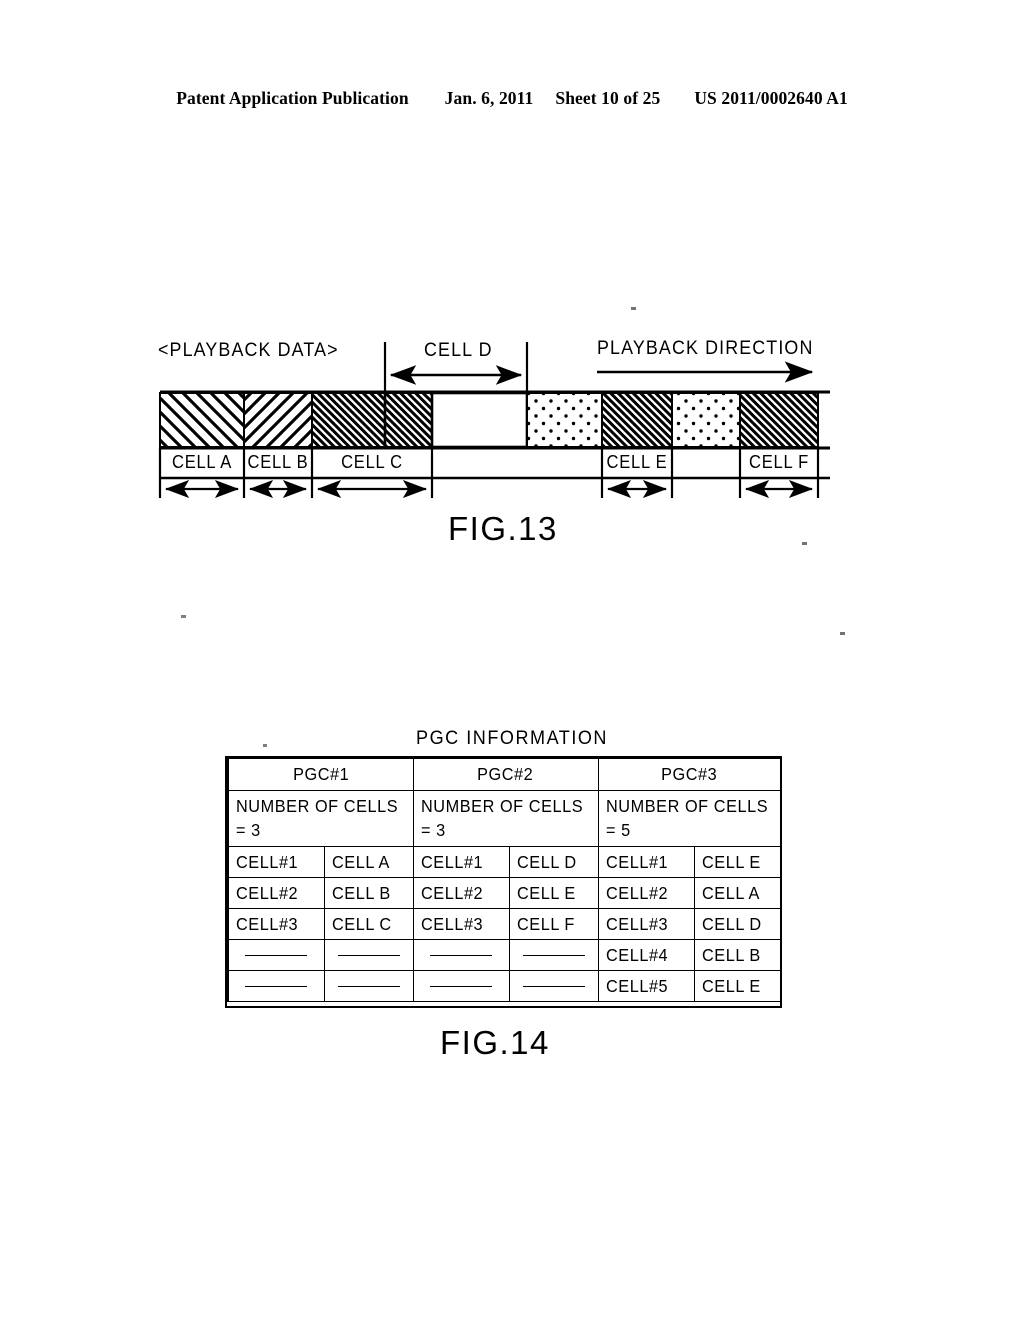  Describe the element at coordinates (495, 1042) in the screenshot. I see `figure-14-caption: FIG.14` at that location.